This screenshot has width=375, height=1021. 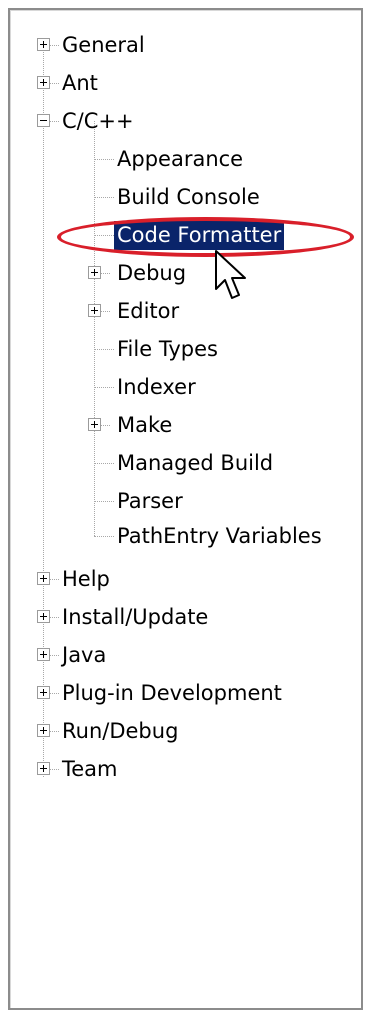 What do you see at coordinates (185, 769) in the screenshot?
I see `tree-item-team: Team` at bounding box center [185, 769].